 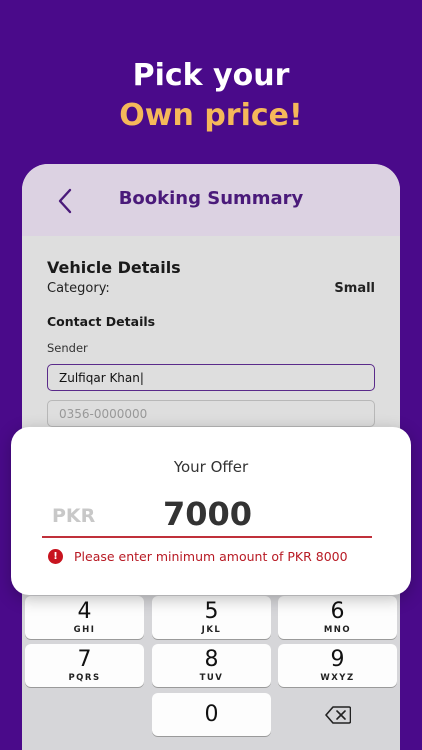 I want to click on headline-line-1: Pick your, so click(x=211, y=75).